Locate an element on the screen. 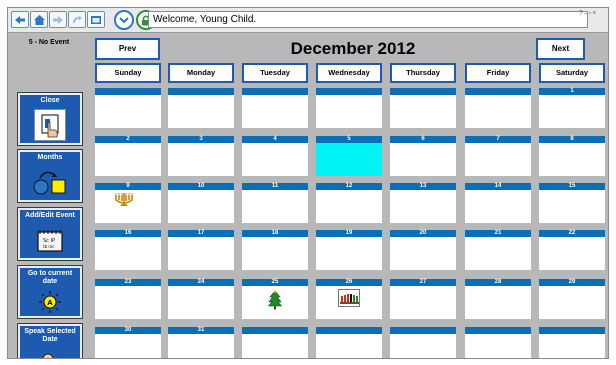 The width and height of the screenshot is (616, 365). speak-selected-date-button: Speak Selected Date is located at coordinates (50, 340).